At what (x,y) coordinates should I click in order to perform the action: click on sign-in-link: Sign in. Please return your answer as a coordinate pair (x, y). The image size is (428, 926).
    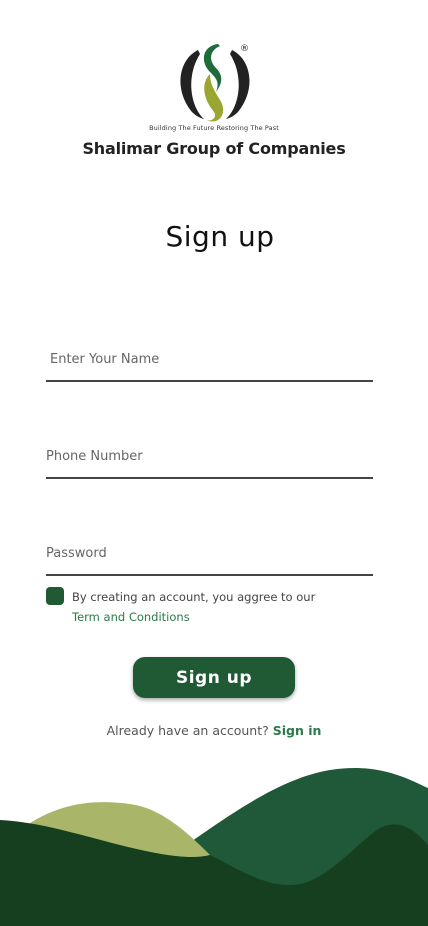
    Looking at the image, I should click on (297, 730).